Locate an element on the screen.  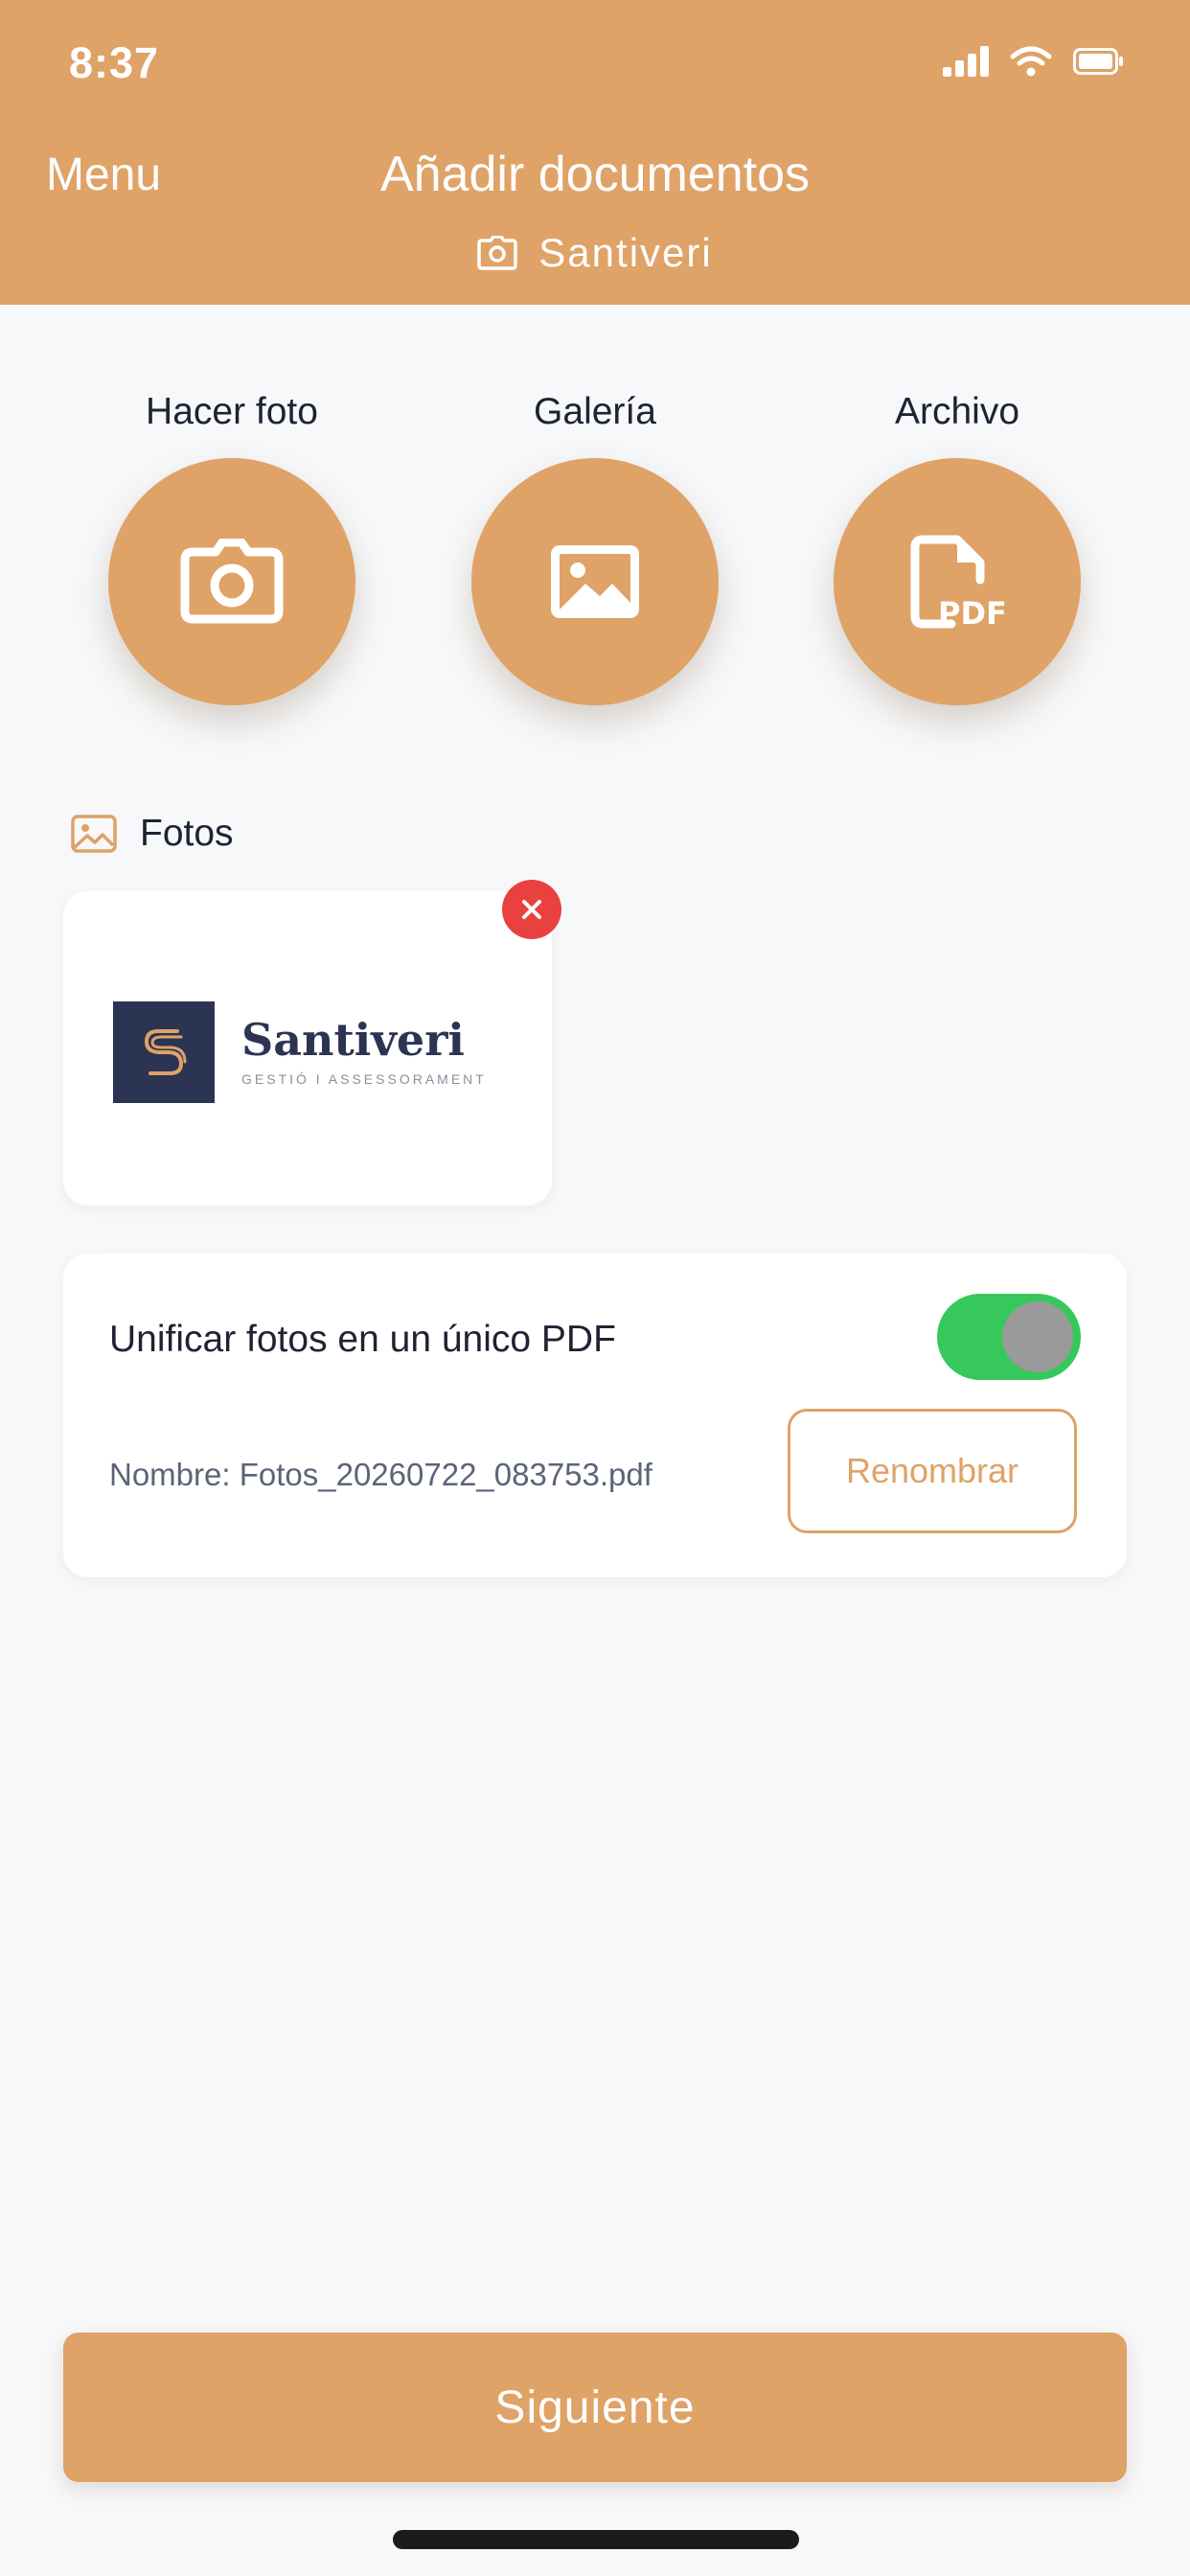
client-name: Santiveri is located at coordinates (625, 252).